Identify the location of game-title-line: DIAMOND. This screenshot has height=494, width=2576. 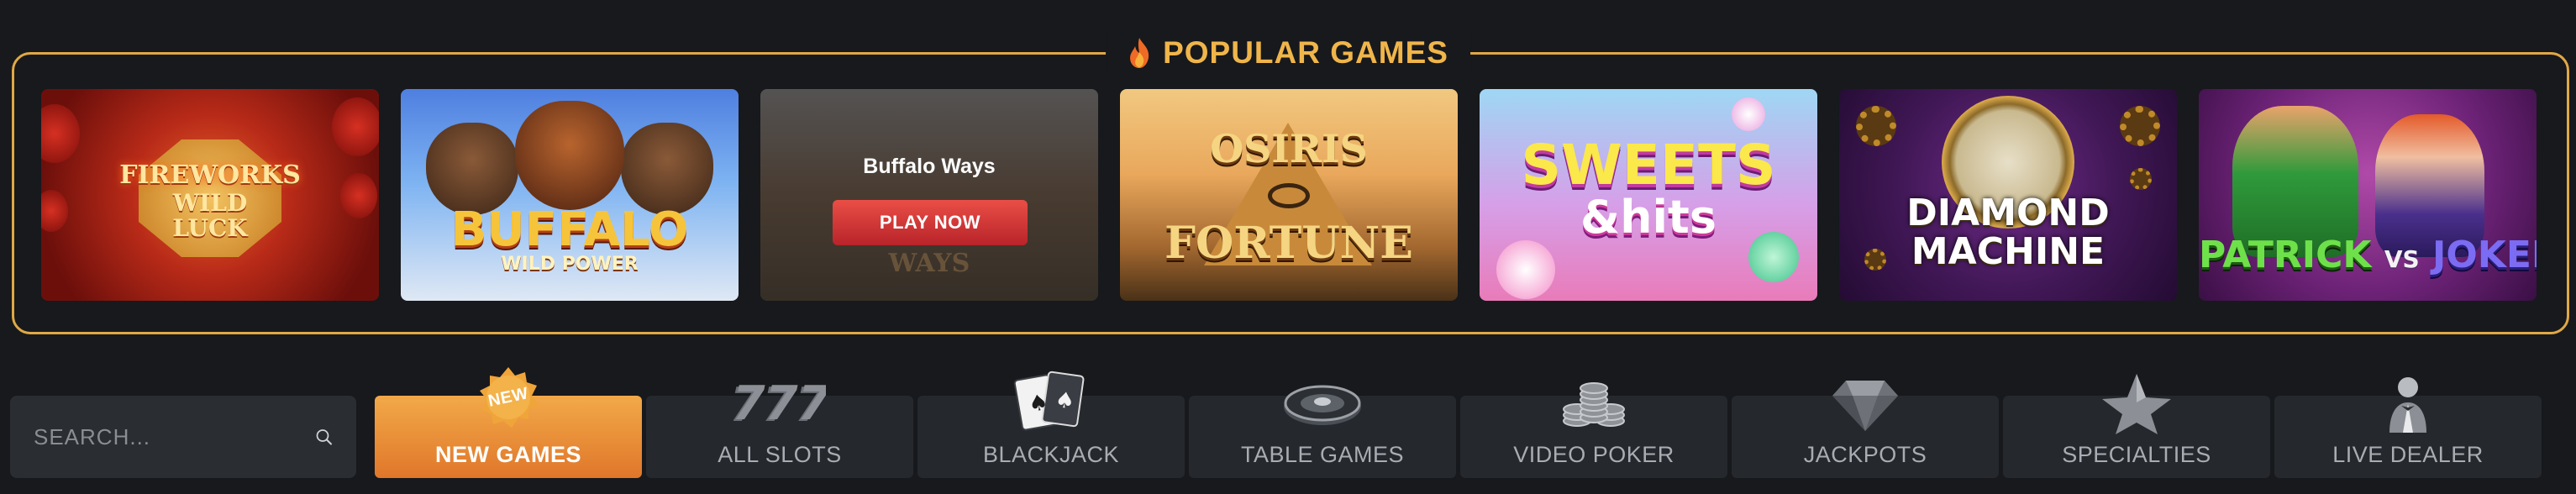
(2008, 213).